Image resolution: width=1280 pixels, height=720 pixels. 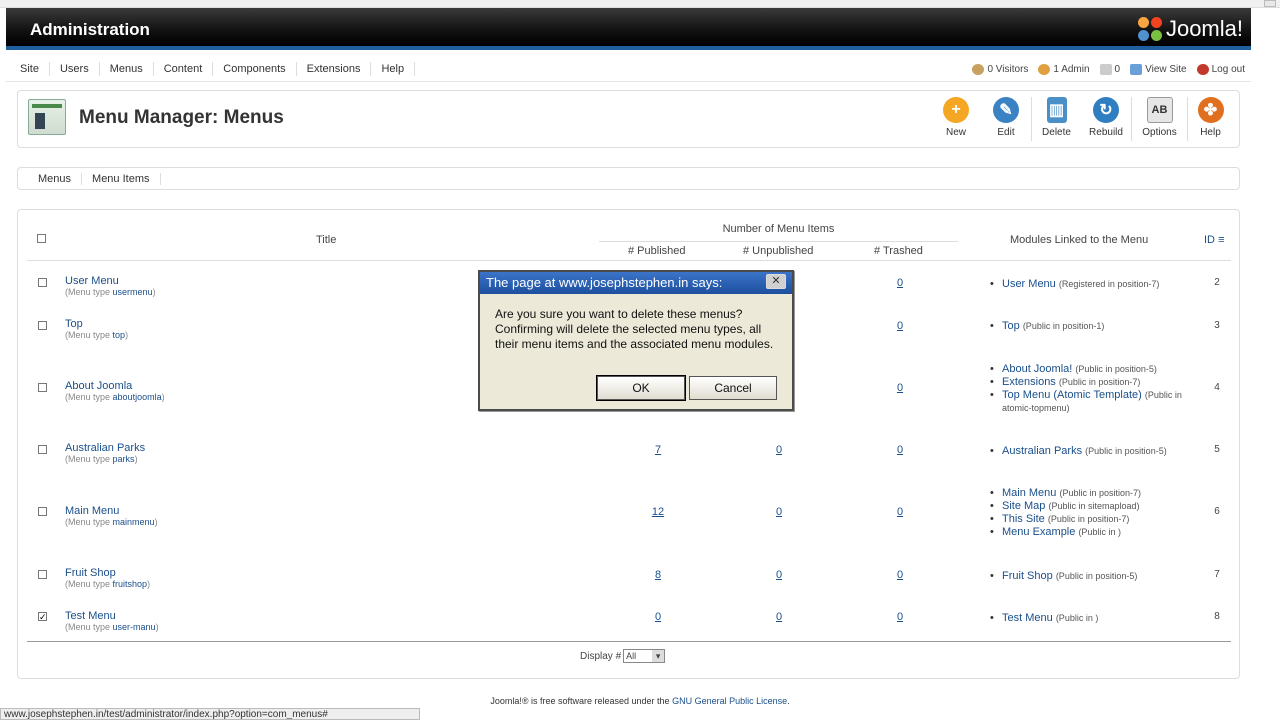 I want to click on module-link: Menu Example (Public in ), so click(x=1095, y=532).